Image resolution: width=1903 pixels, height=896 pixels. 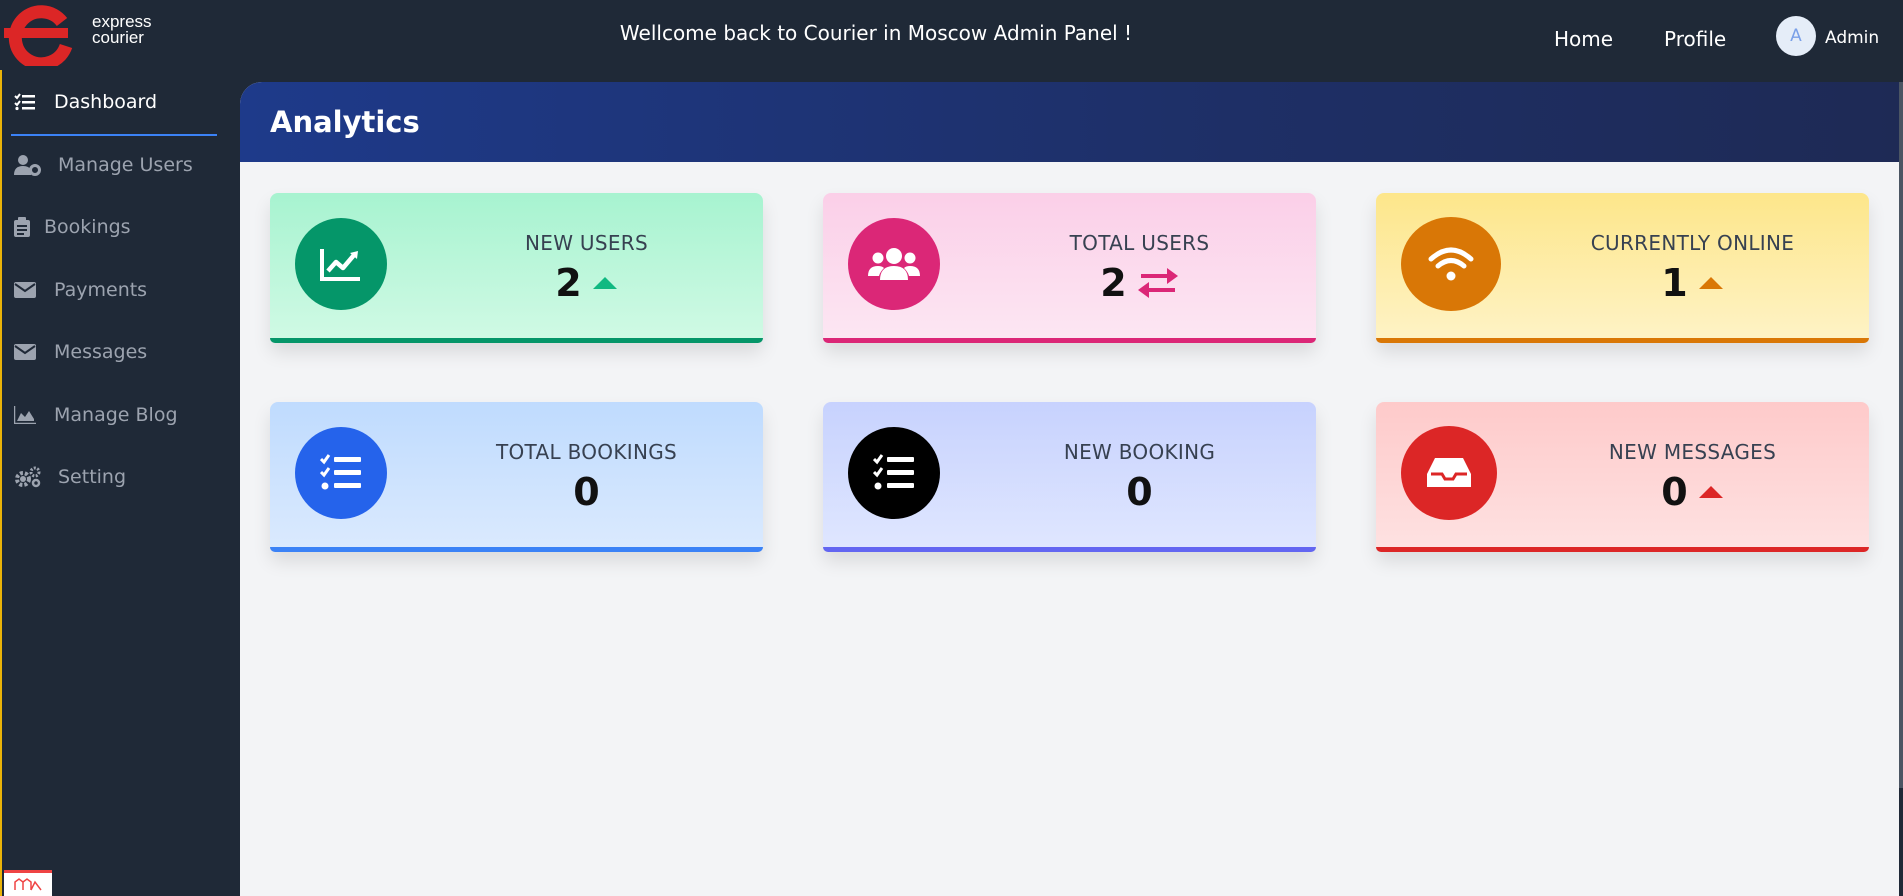 What do you see at coordinates (894, 264) in the screenshot?
I see `users-icon` at bounding box center [894, 264].